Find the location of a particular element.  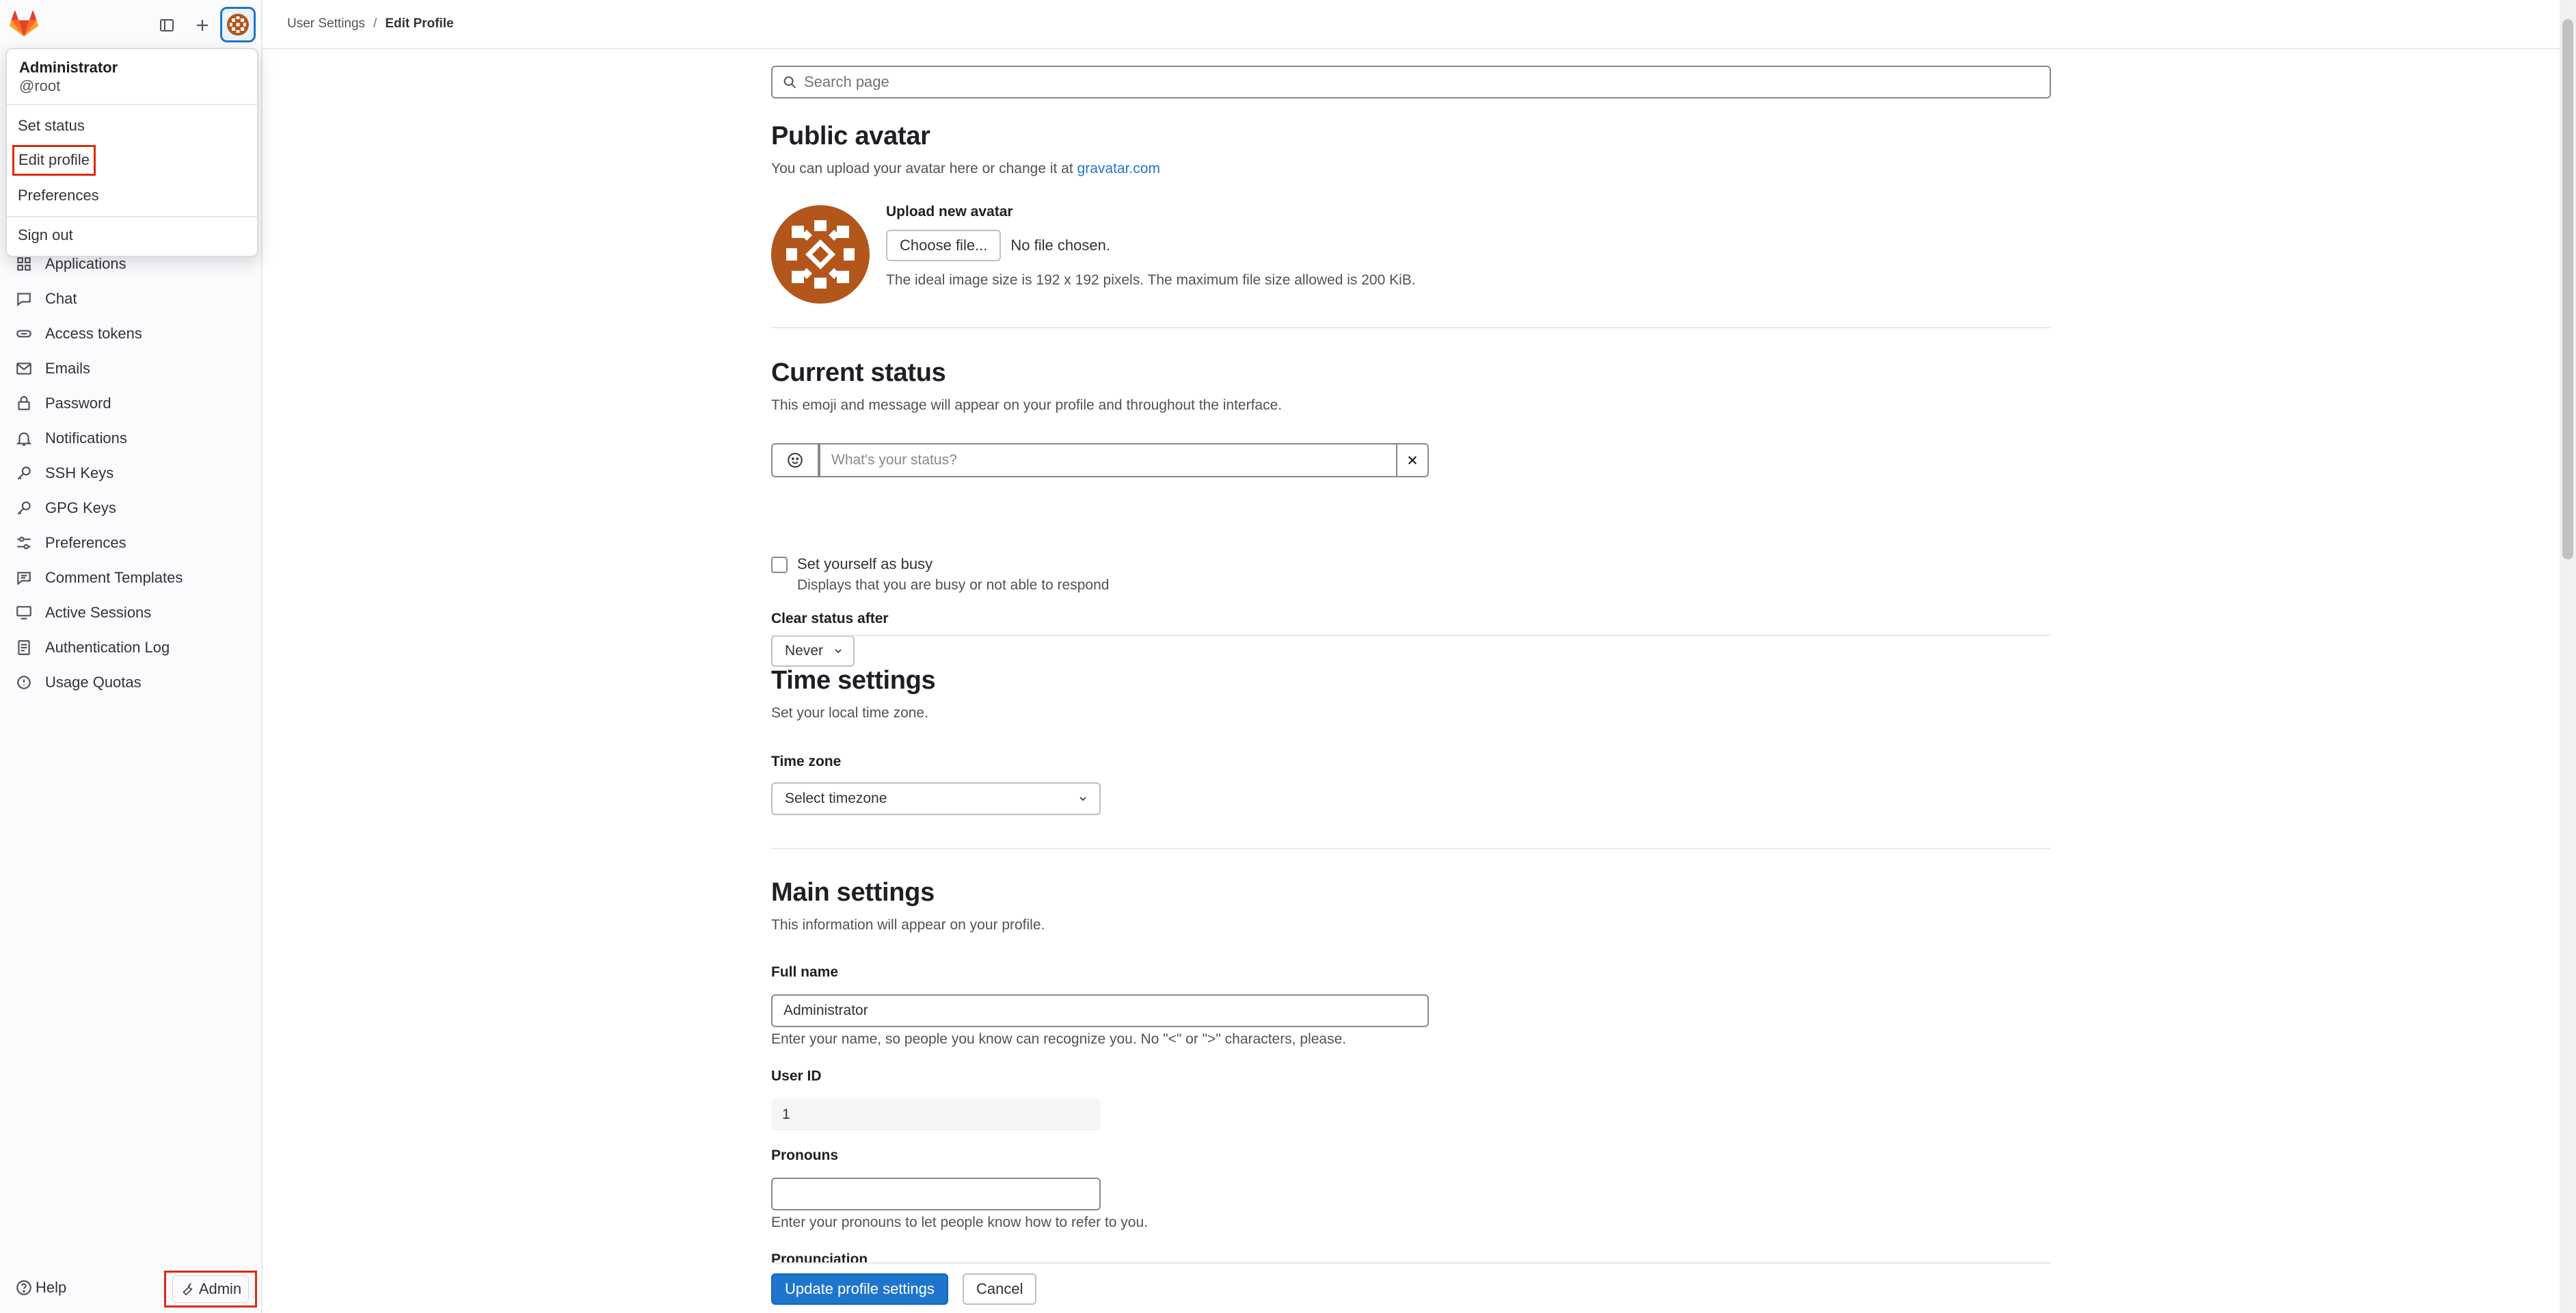

sidebar-item-preferences: Preferences is located at coordinates (131, 542).